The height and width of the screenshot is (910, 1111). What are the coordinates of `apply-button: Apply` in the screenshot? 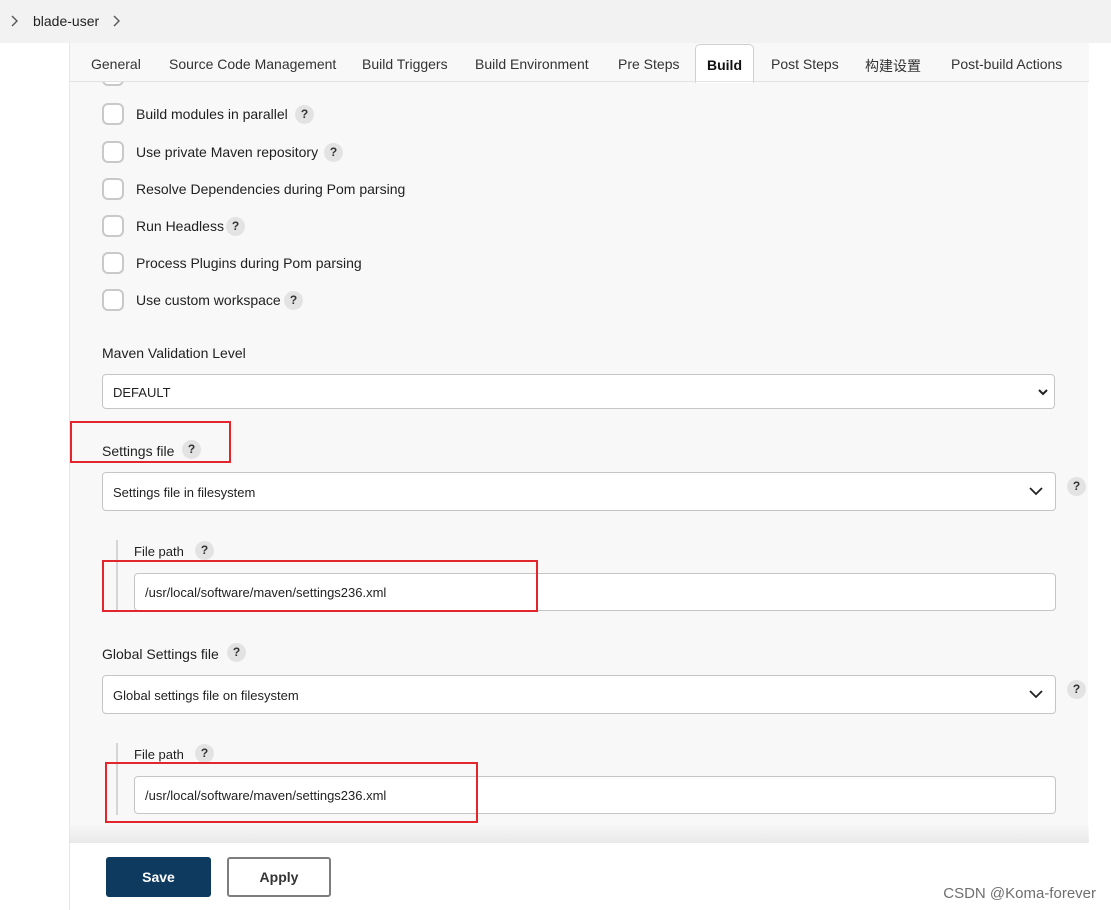 It's located at (279, 877).